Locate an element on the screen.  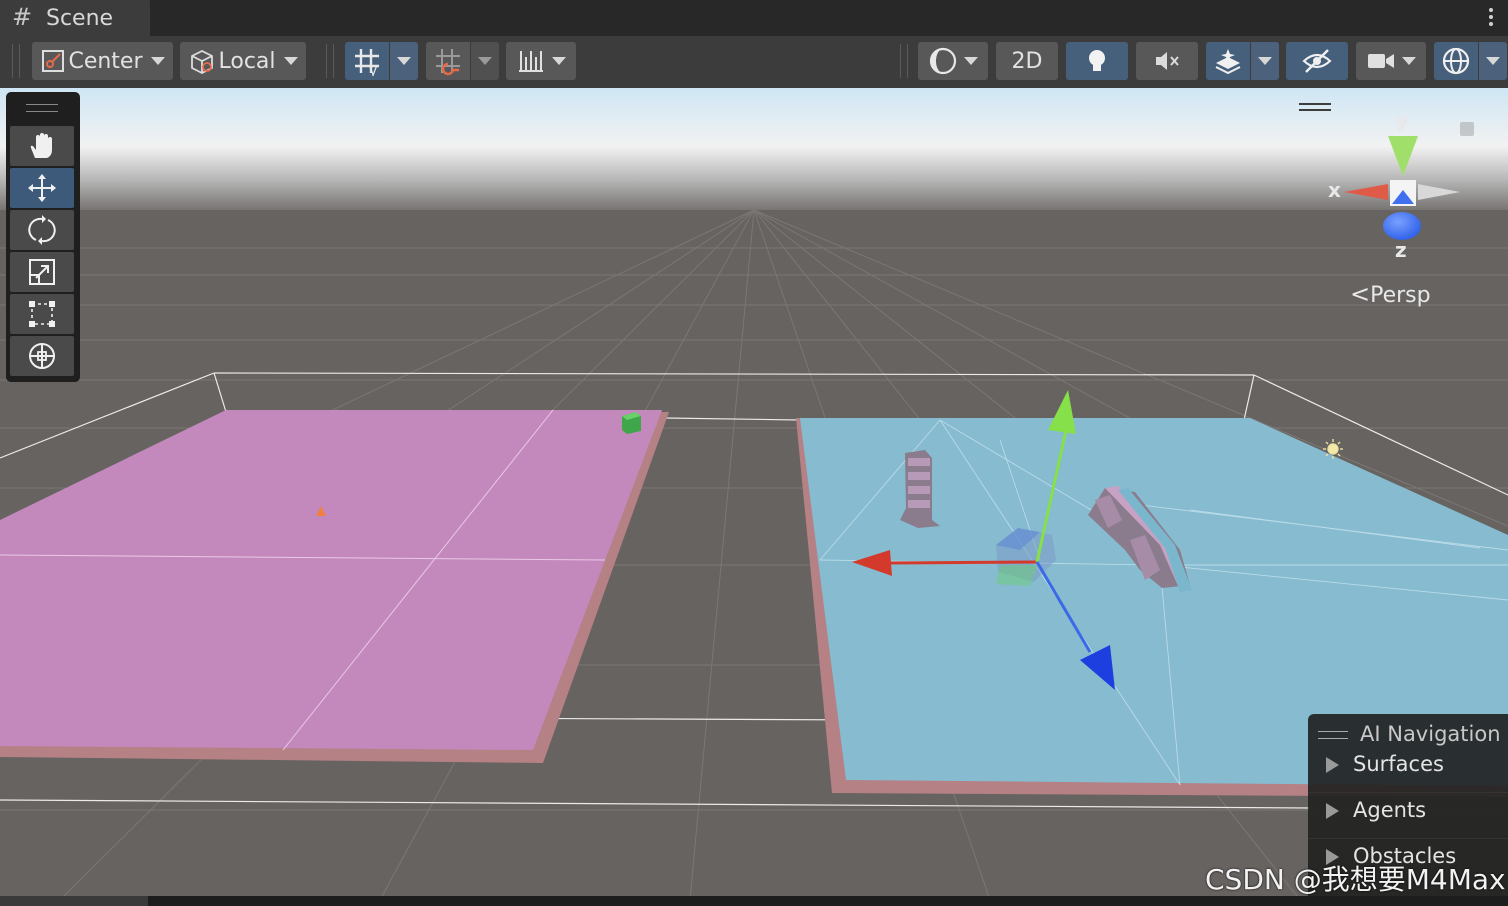
light-bulb-icon is located at coordinates (1097, 60).